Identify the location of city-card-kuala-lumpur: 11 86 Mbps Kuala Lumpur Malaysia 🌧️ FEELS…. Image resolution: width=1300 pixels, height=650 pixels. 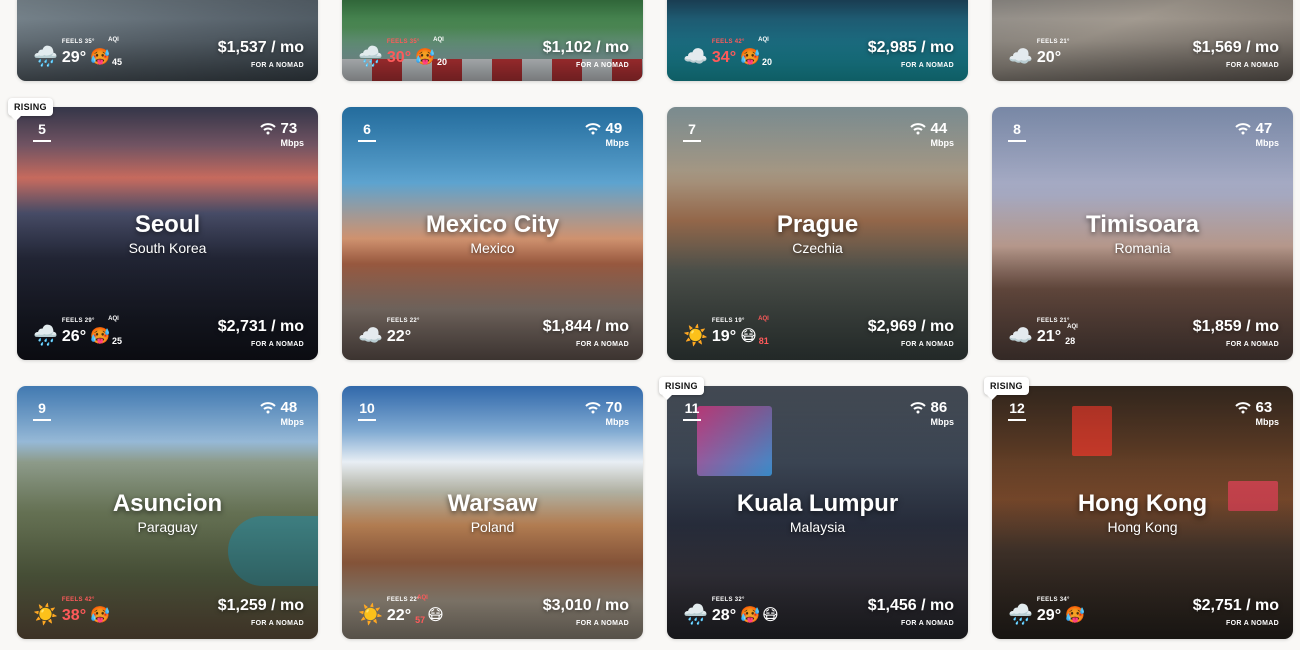
(817, 512).